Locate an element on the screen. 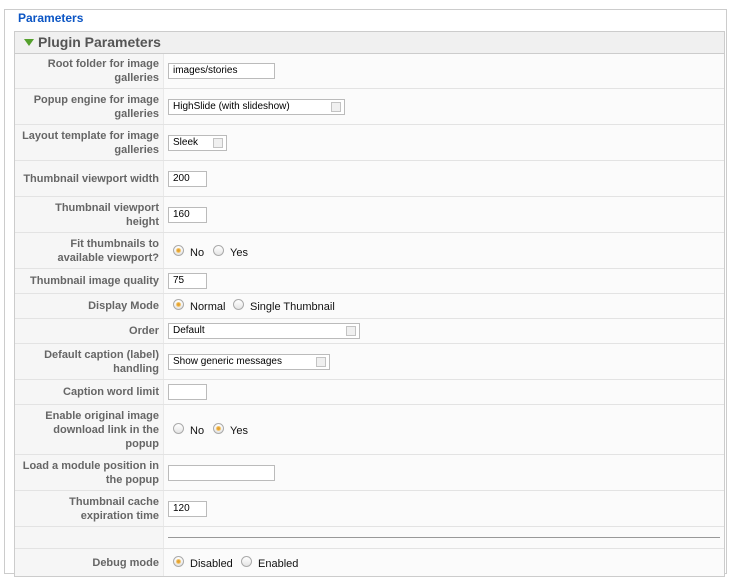  row-thumbnail-quality: Thumbnail image quality 75 is located at coordinates (369, 281).